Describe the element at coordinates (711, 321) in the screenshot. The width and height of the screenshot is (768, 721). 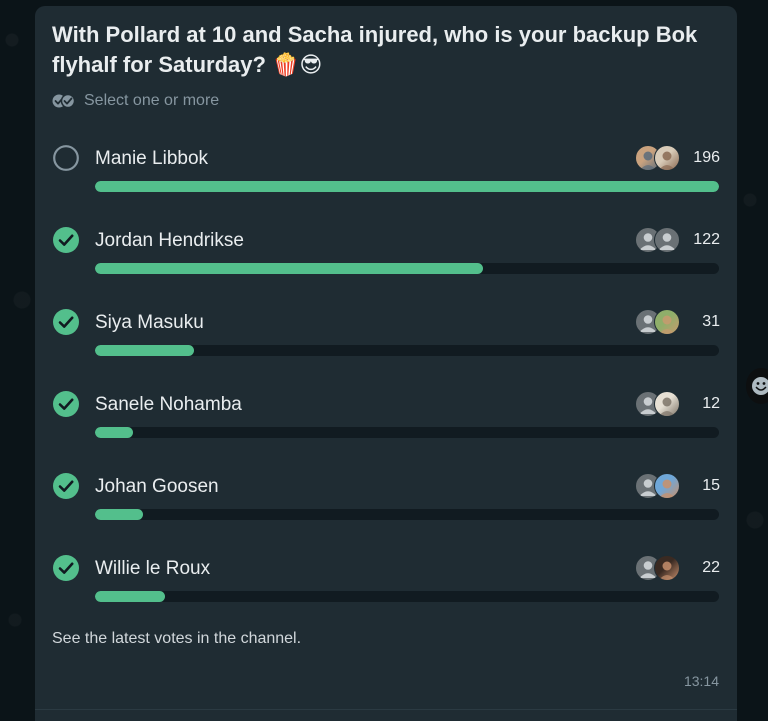
I see `vote-count: 31` at that location.